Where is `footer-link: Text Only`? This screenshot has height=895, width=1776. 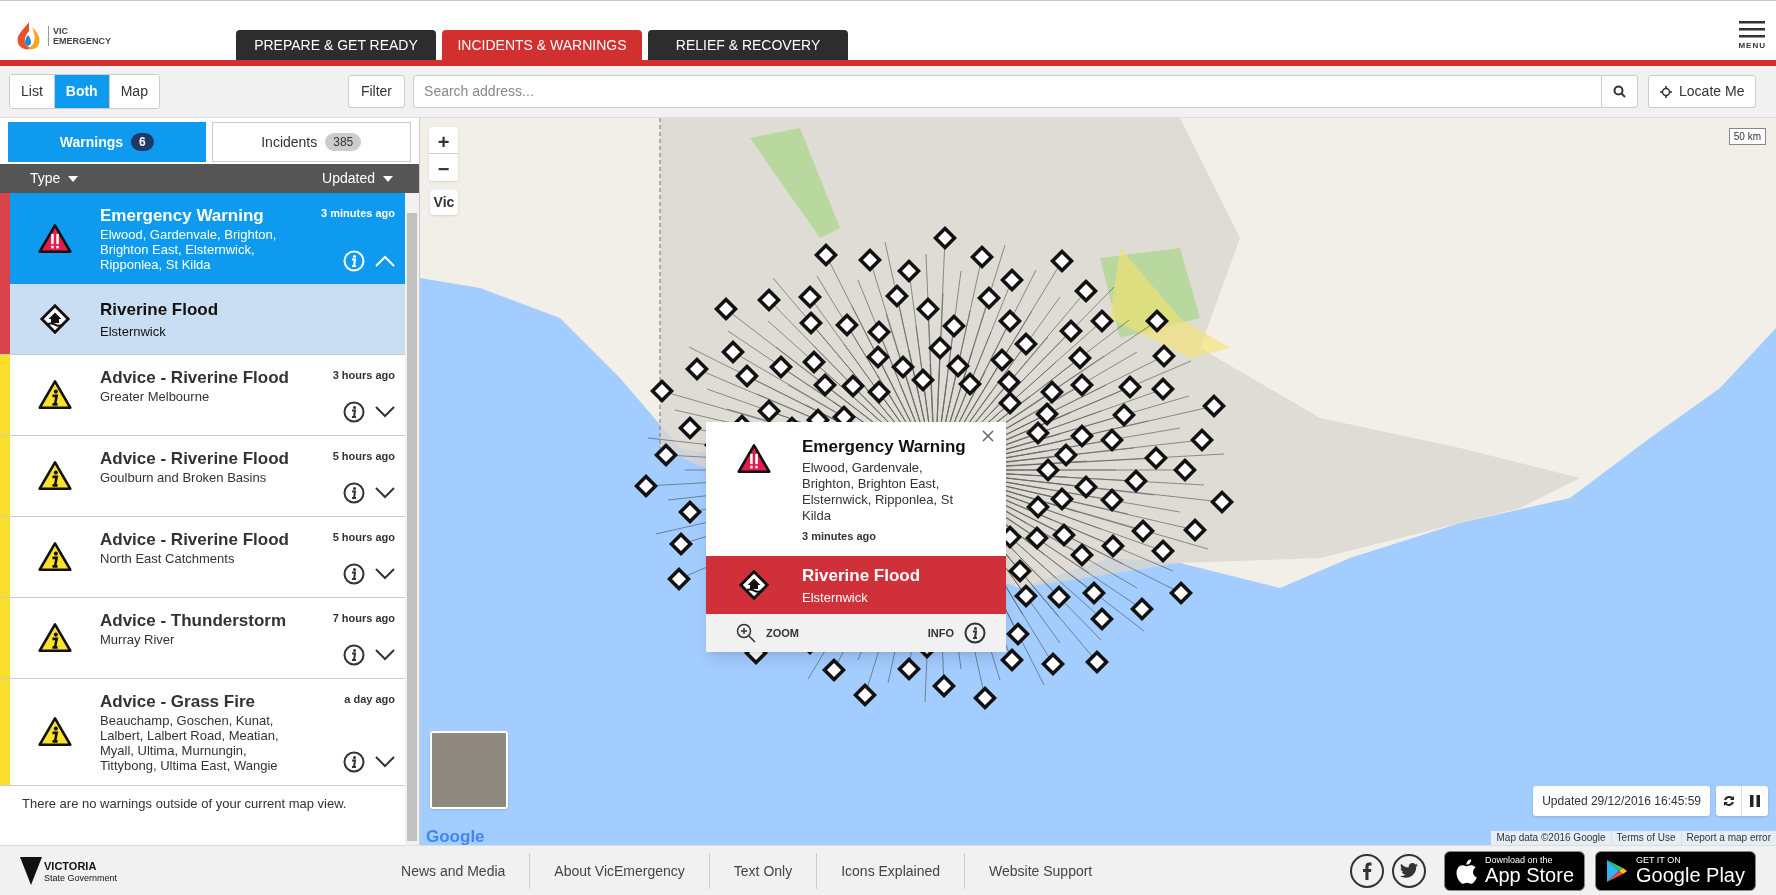
footer-link: Text Only is located at coordinates (762, 870).